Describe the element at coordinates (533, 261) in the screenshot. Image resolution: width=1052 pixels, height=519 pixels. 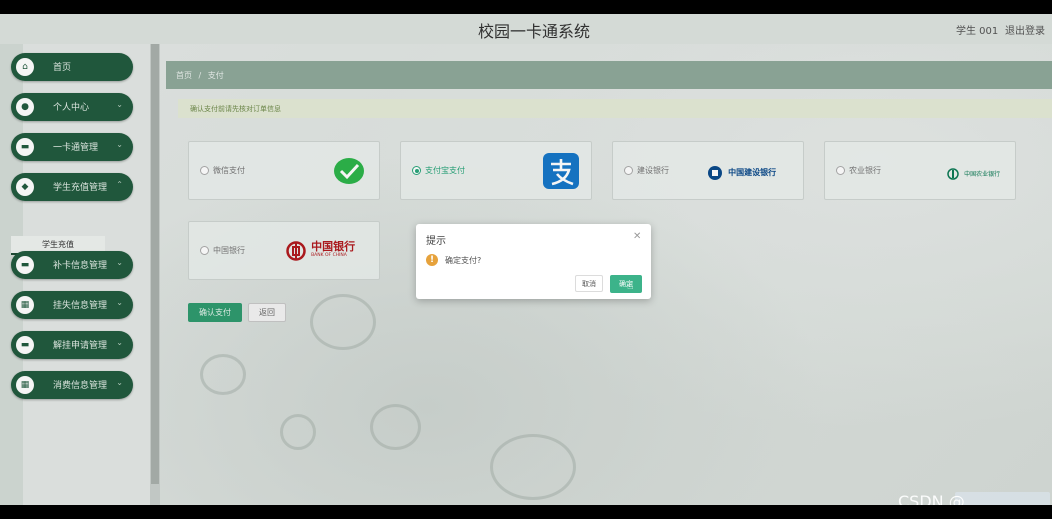
I see `confirm-dialog: 提示 ✕ ! 确定支付? 取消 确定 ☝` at that location.